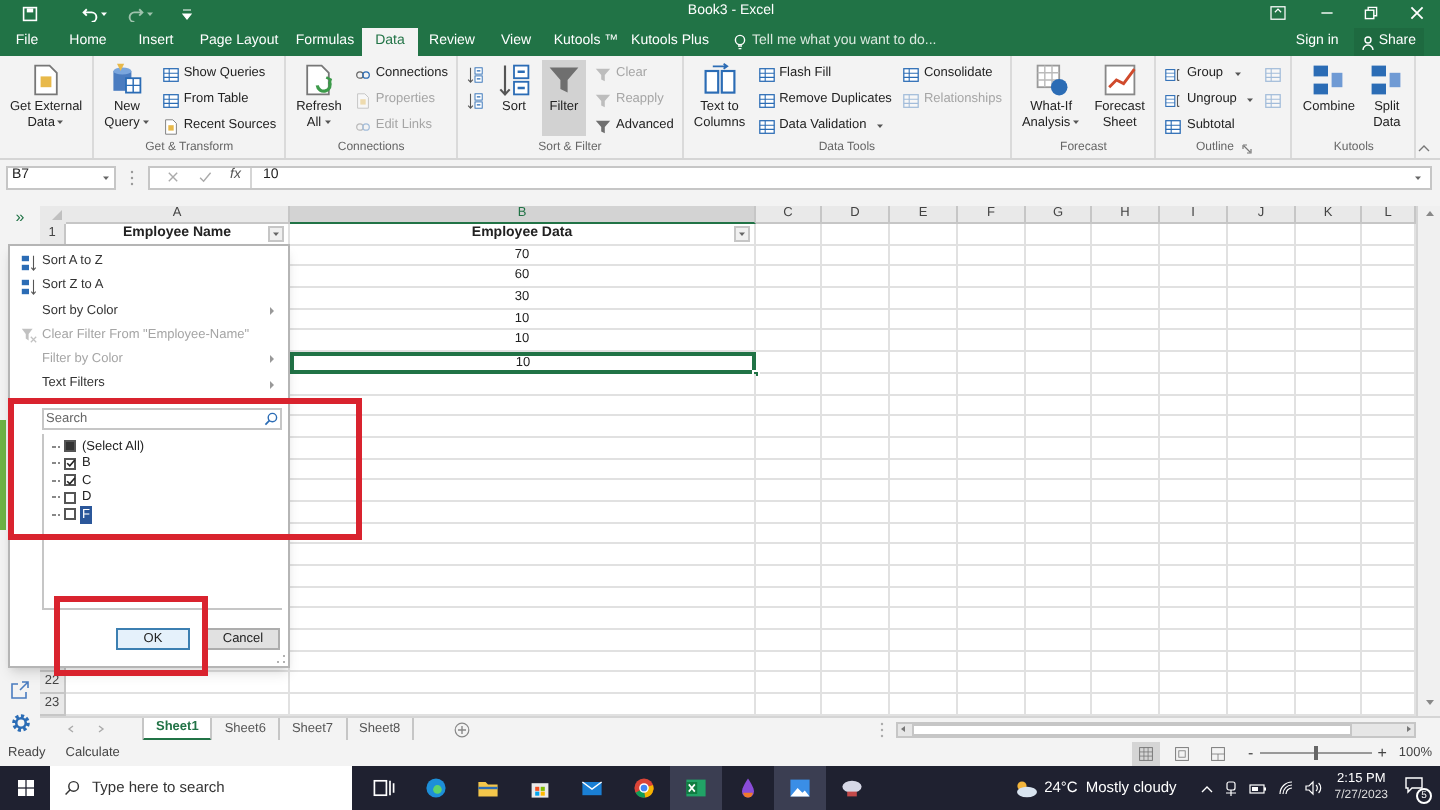  What do you see at coordinates (1327, 13) in the screenshot?
I see `minimize-icon` at bounding box center [1327, 13].